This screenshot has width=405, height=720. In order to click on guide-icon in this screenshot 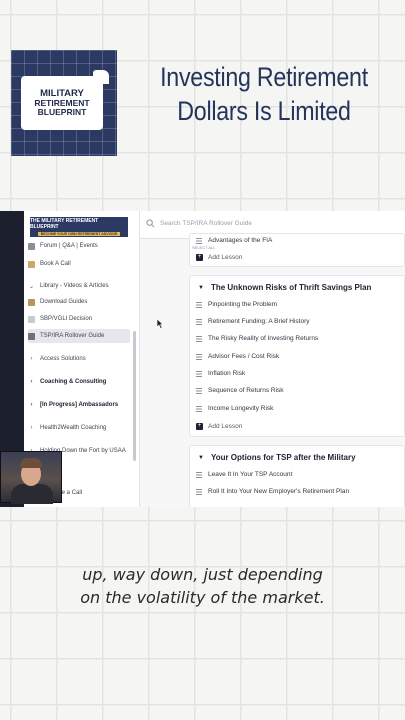, I will do `click(31, 336)`.